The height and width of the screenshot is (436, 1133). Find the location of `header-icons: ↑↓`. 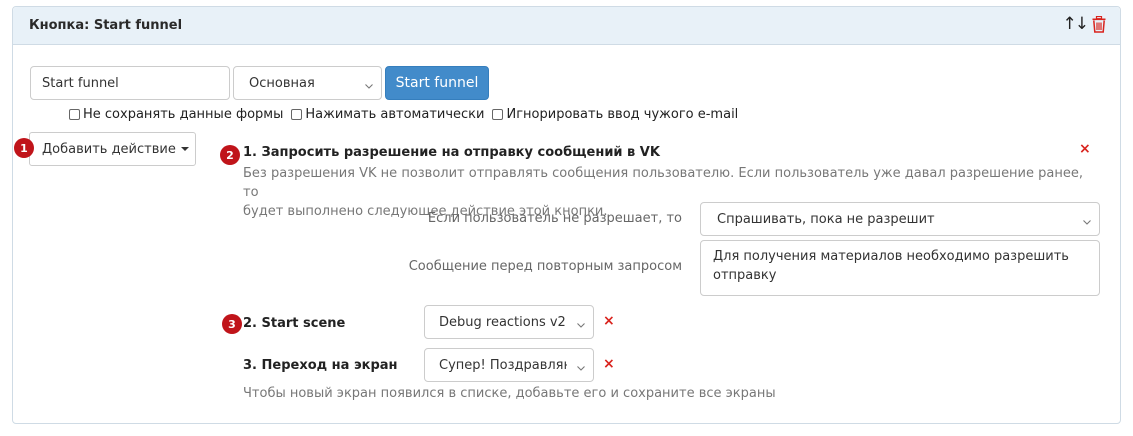

header-icons: ↑↓ is located at coordinates (1085, 24).